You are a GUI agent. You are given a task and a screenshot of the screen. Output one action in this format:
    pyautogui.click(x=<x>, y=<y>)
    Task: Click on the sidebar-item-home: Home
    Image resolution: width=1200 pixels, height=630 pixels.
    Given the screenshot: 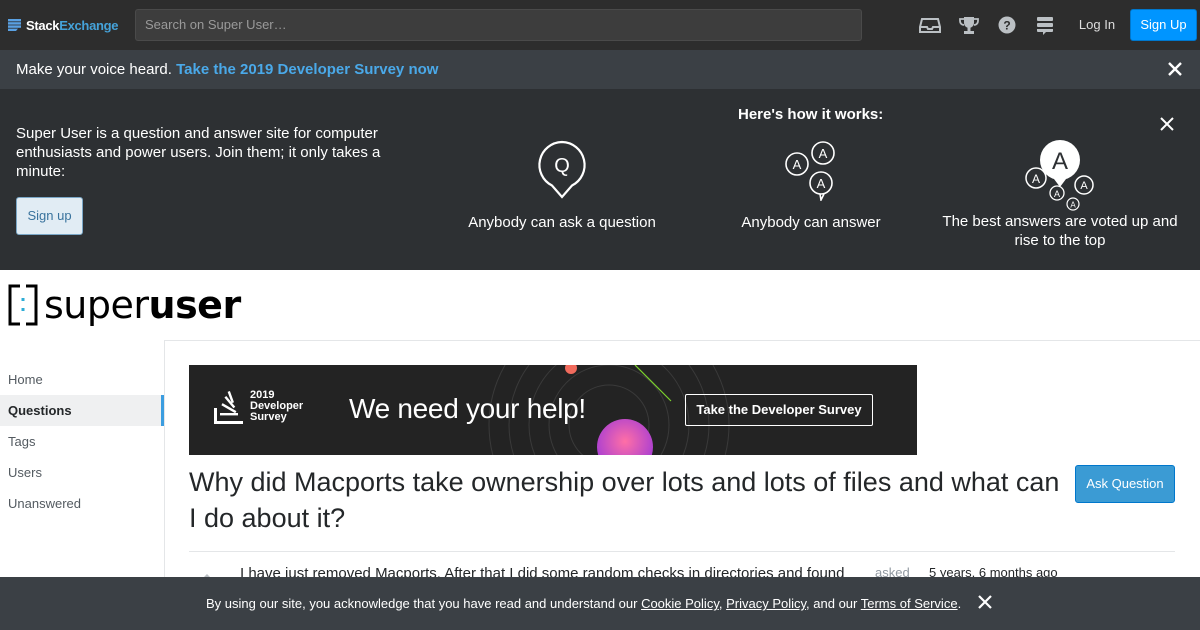 What is the action you would take?
    pyautogui.click(x=82, y=379)
    